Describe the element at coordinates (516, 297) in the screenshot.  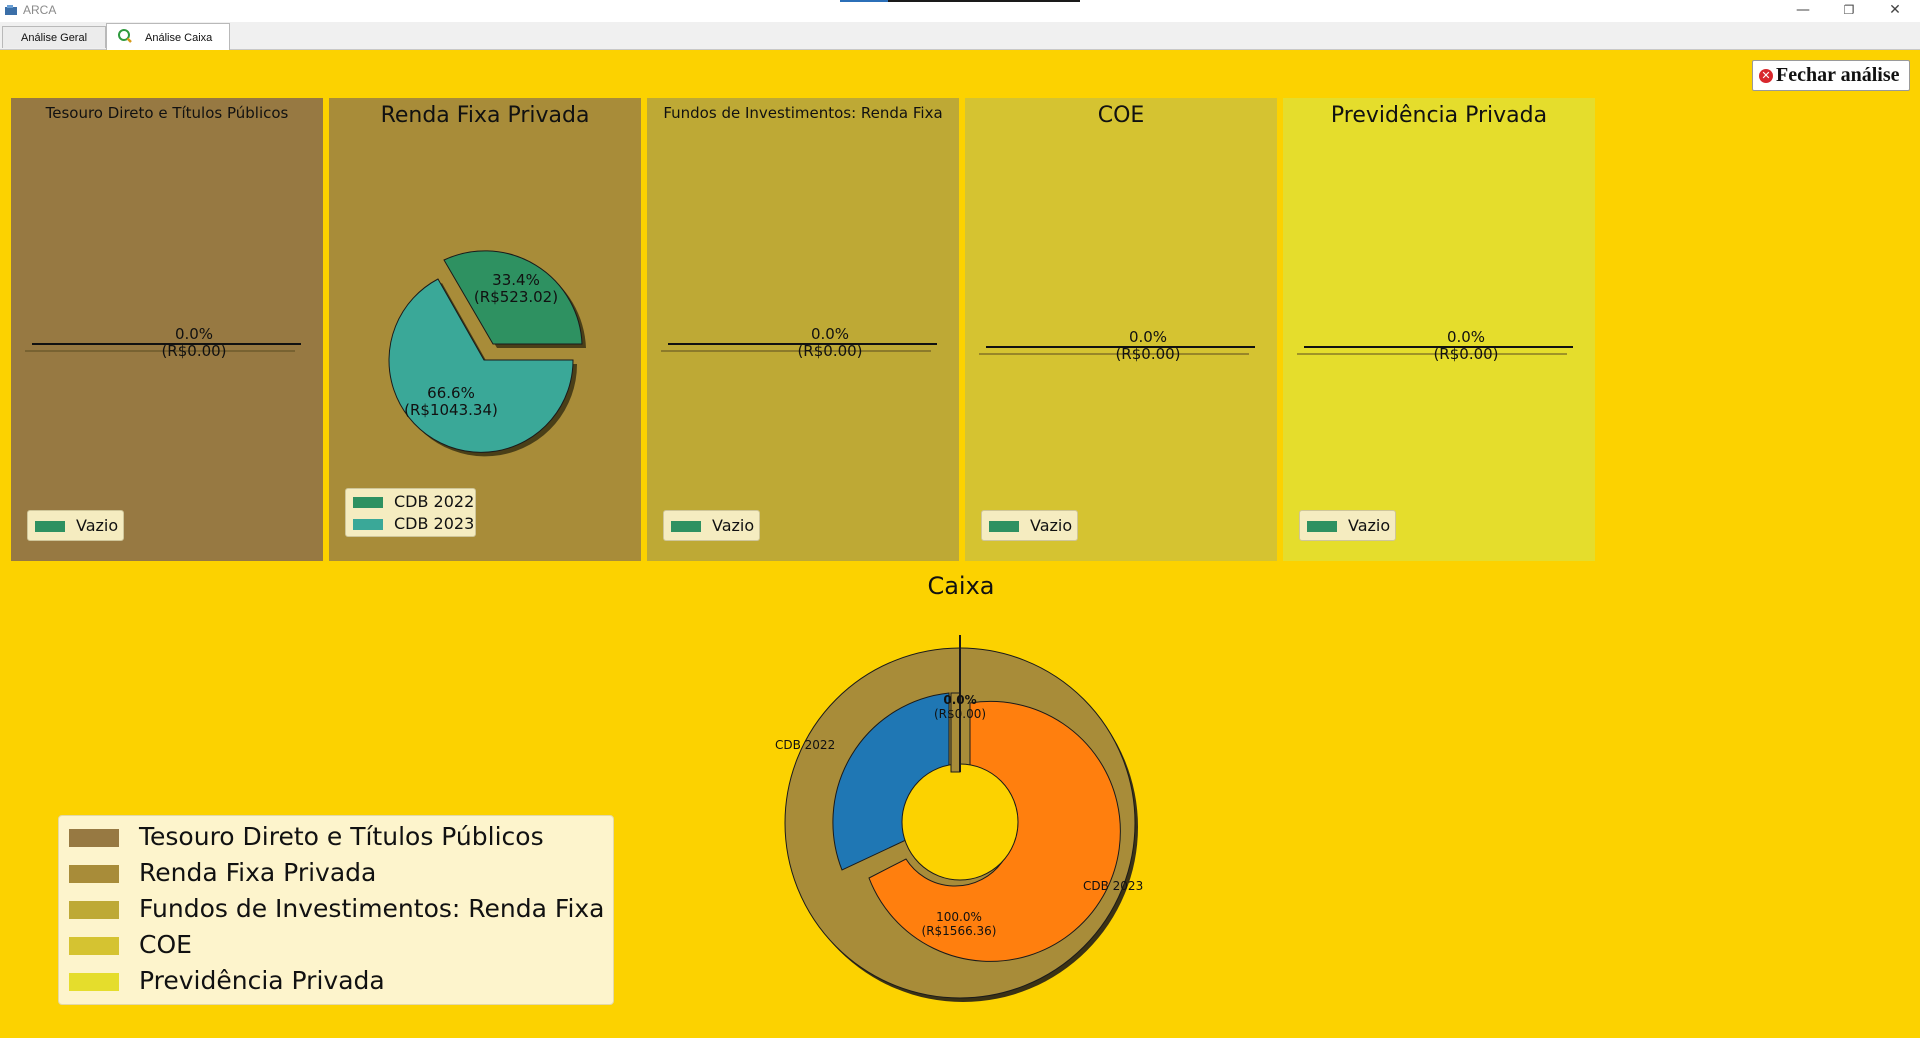
I see `slice-amount: (R$523.02)` at that location.